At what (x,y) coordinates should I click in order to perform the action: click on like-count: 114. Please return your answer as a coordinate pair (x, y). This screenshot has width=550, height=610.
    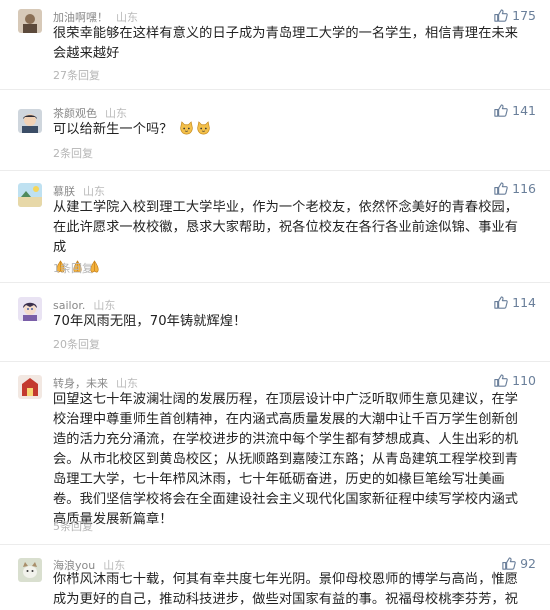
    Looking at the image, I should click on (524, 302).